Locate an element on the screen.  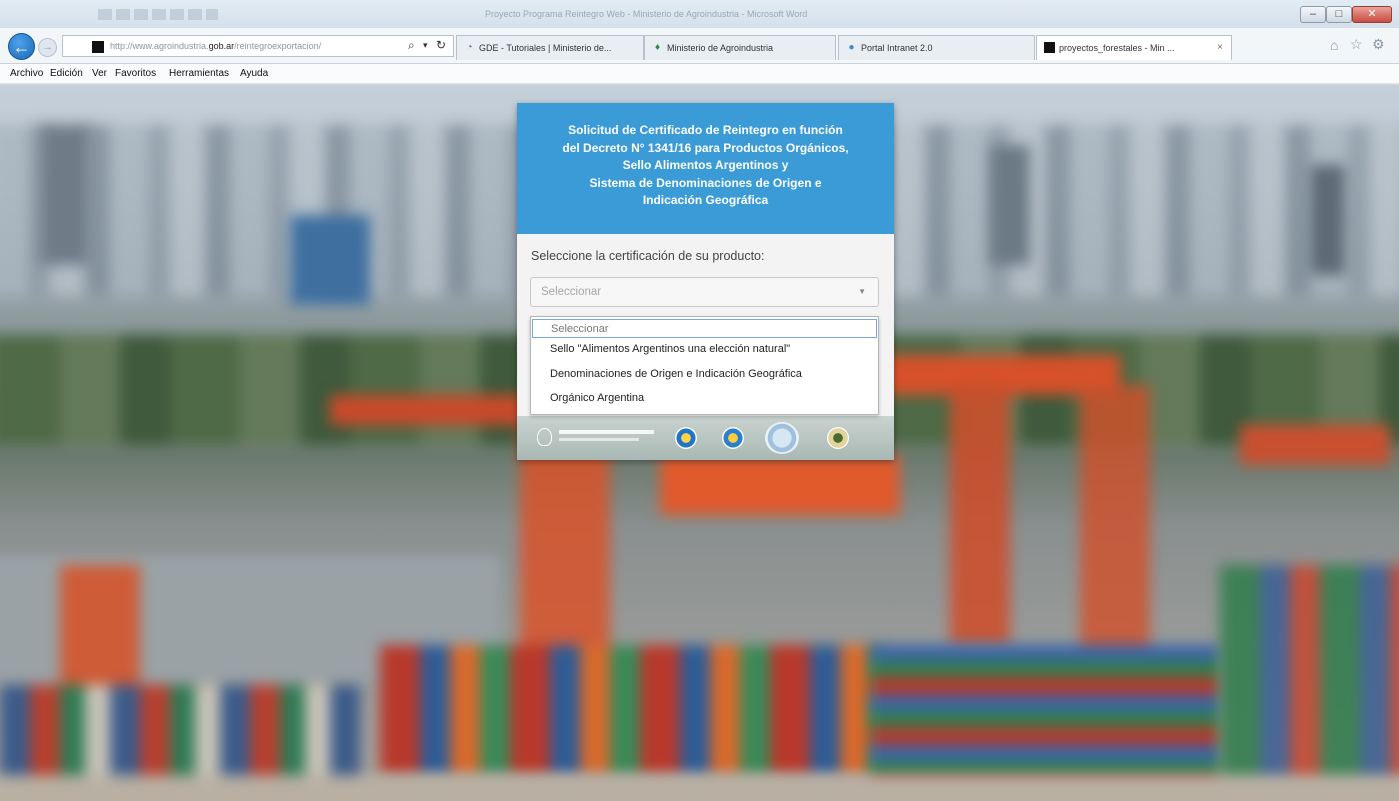
menu-ver: Ver is located at coordinates (99, 73).